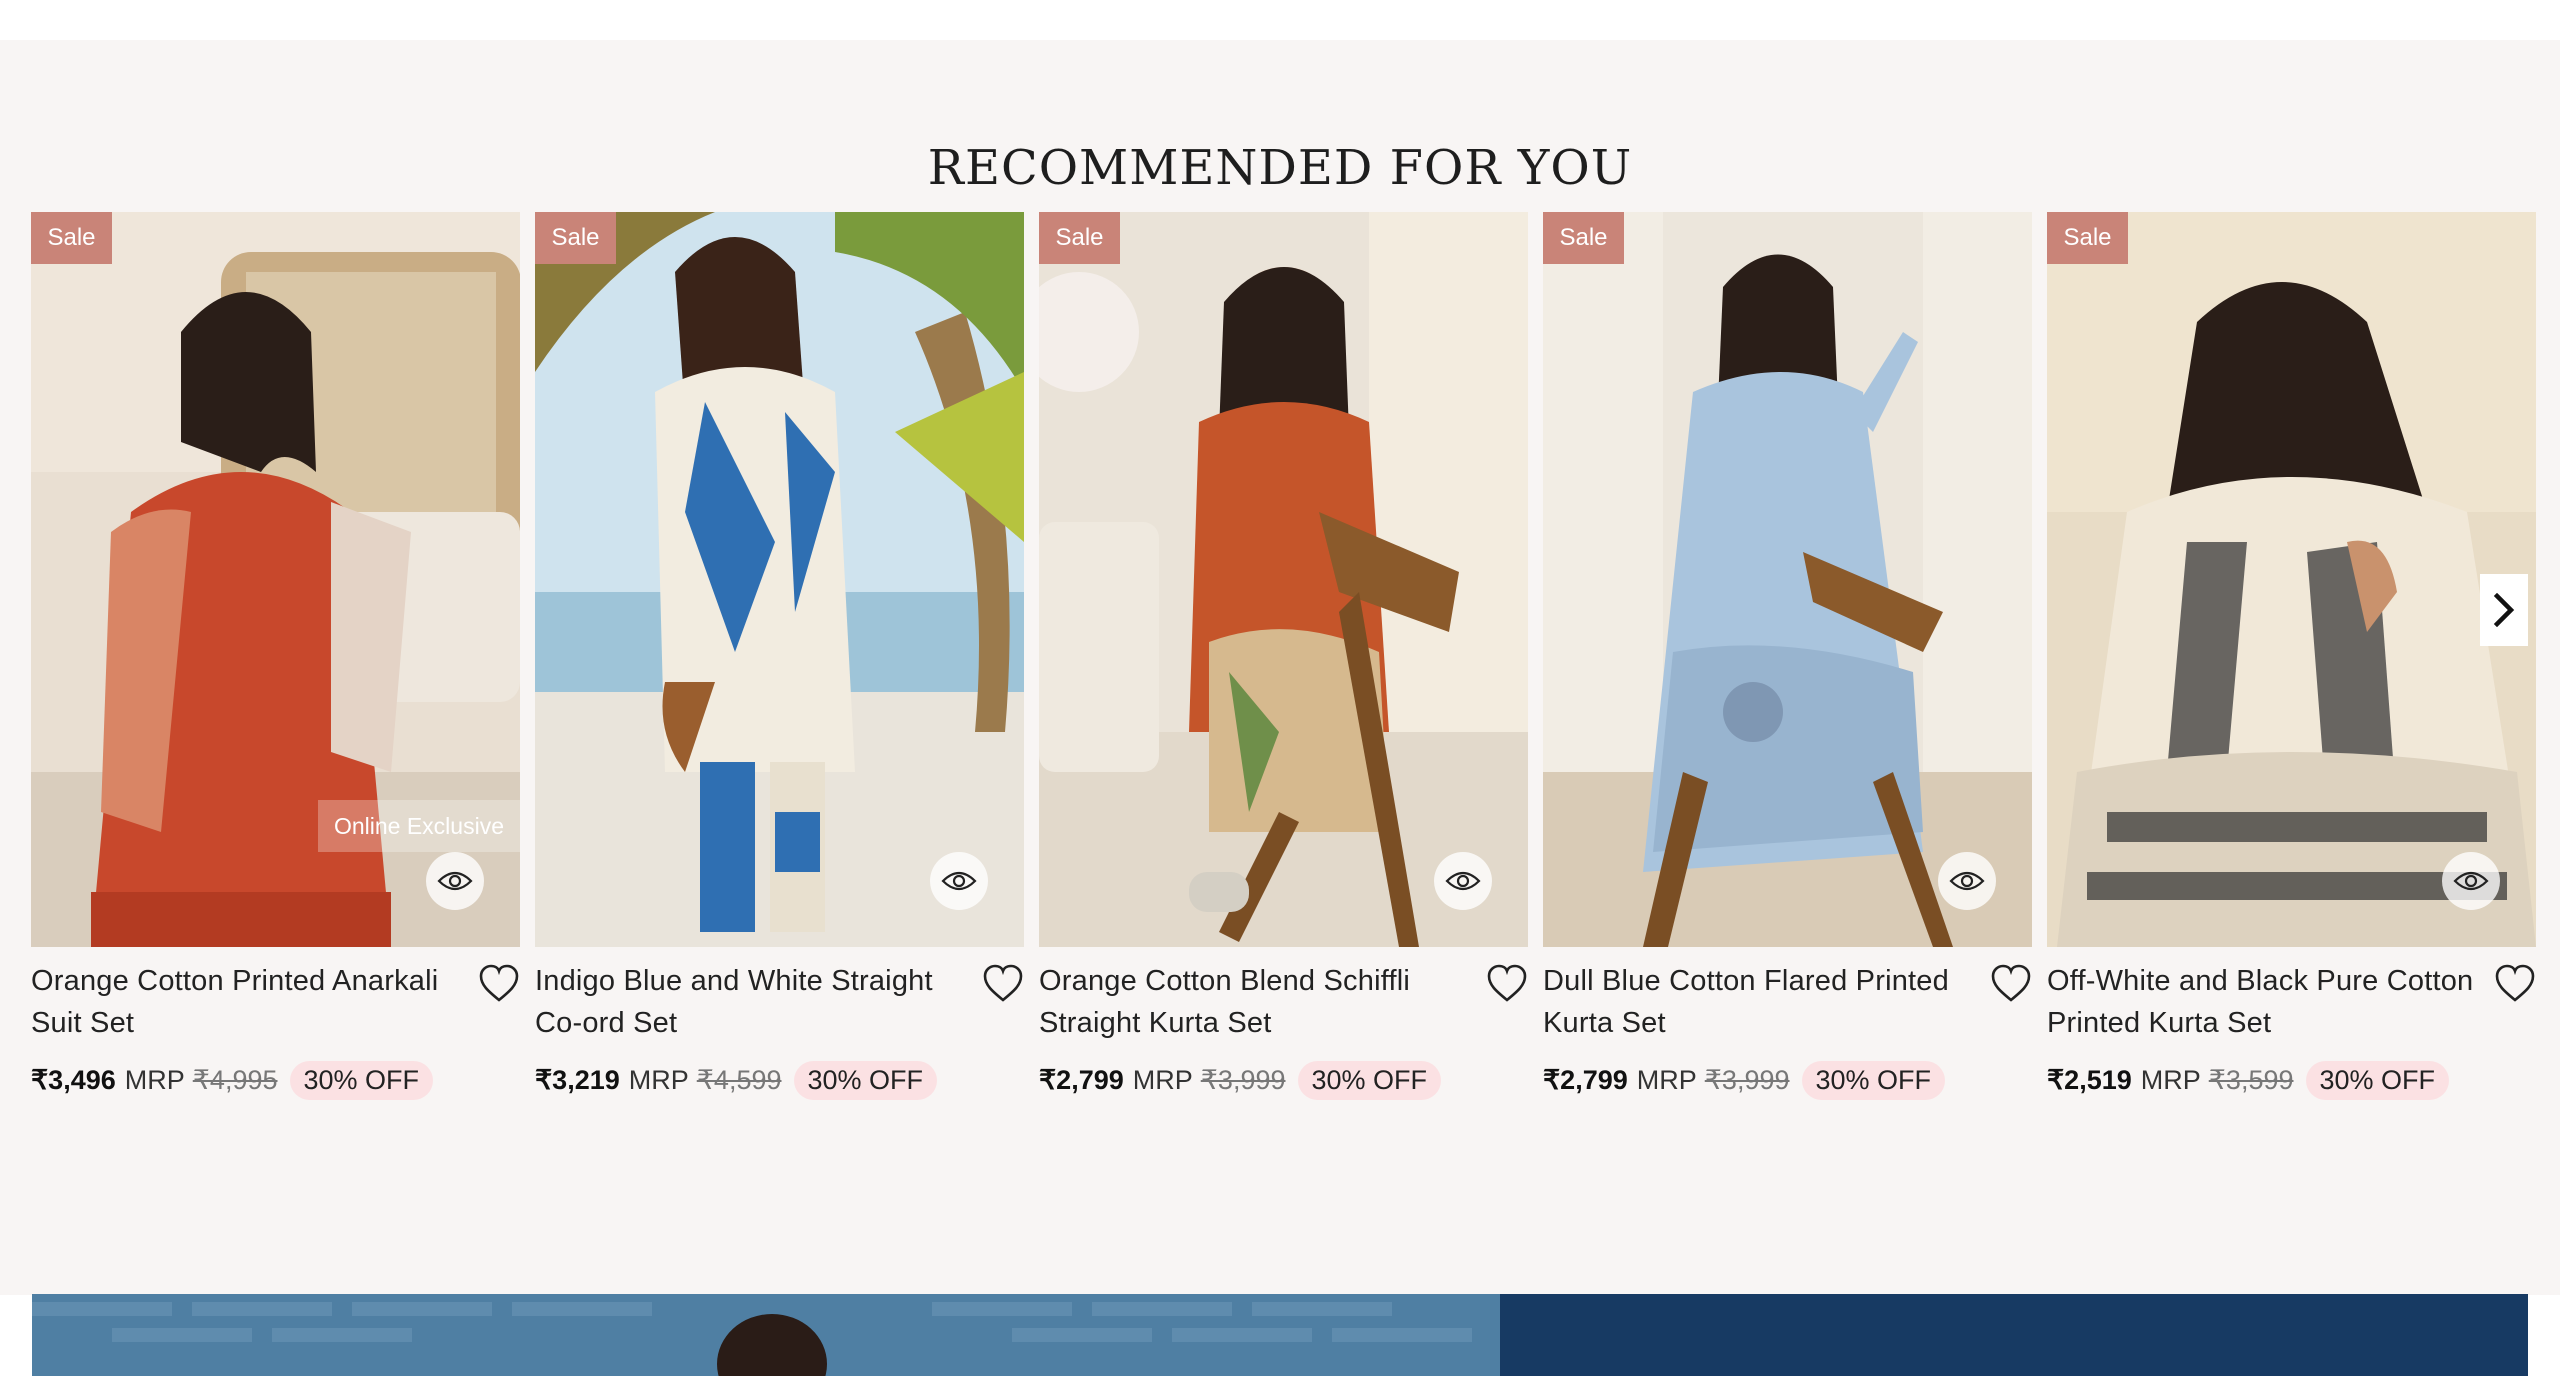  I want to click on product-image: Sale Online Exclusive, so click(275, 579).